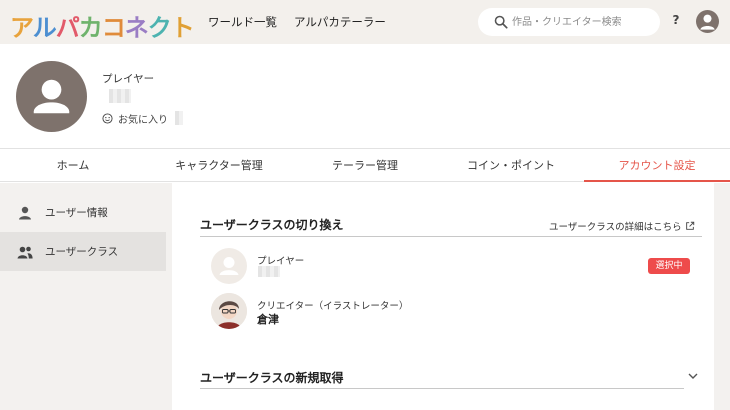 This screenshot has width=730, height=410. Describe the element at coordinates (272, 377) in the screenshot. I see `acquire-class-heading: ユーザークラスの新規取得` at that location.